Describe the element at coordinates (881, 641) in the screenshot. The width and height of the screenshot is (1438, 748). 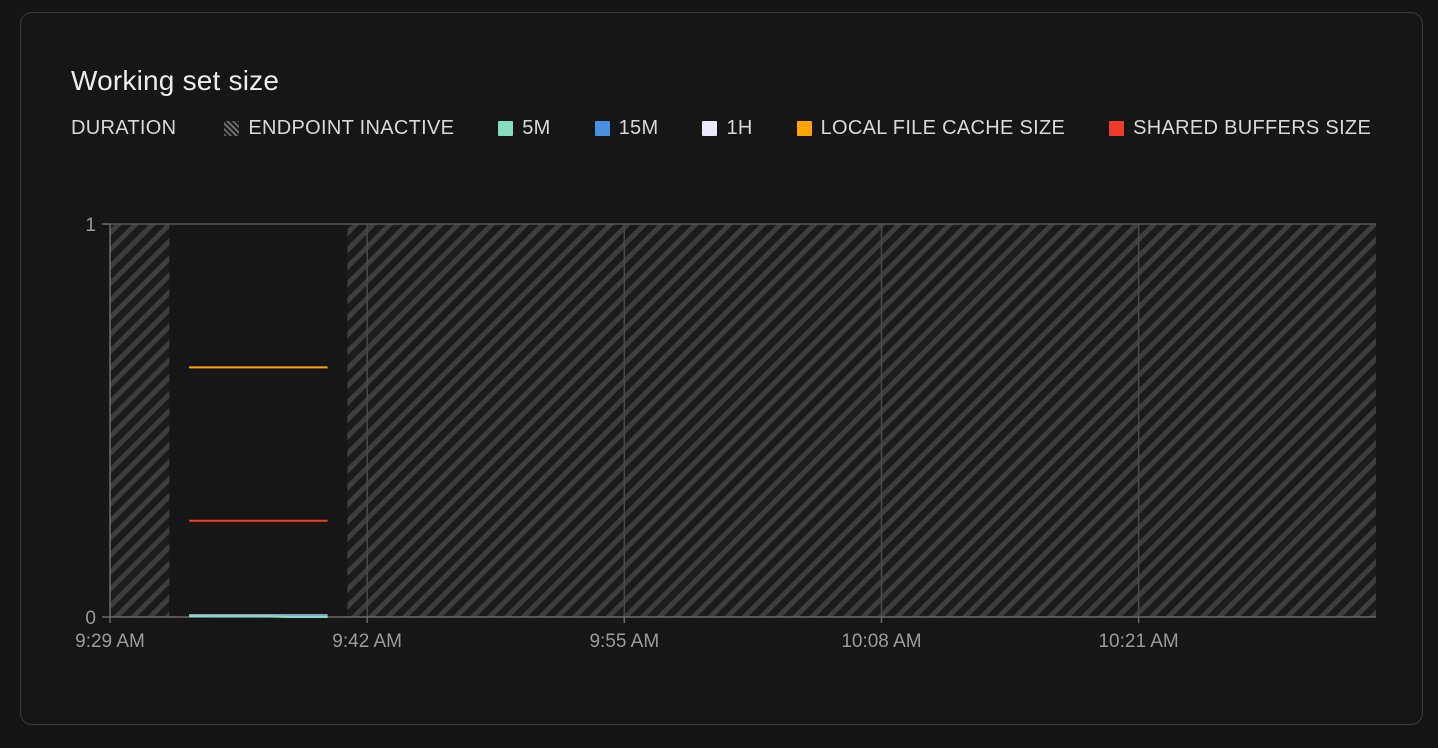
I see `x-tick-label-3: 10:08 AM` at that location.